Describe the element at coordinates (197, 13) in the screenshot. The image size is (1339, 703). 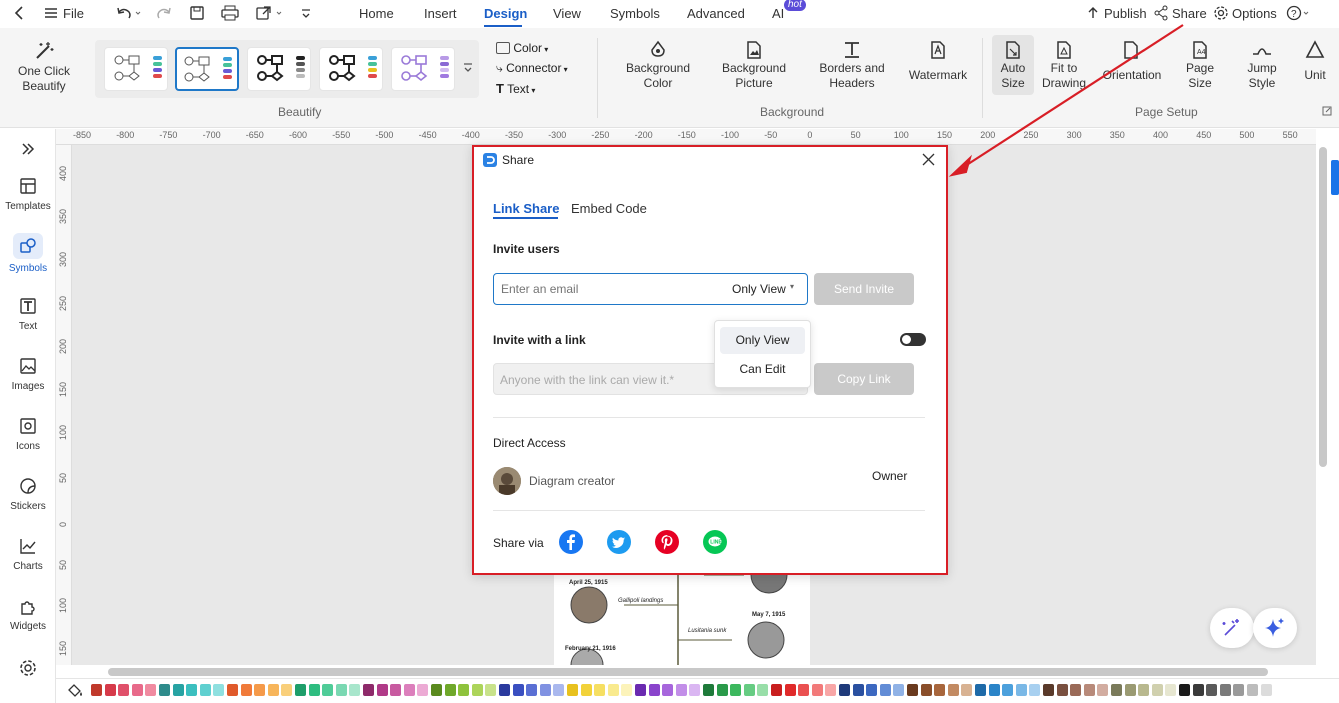
I see `save-icon` at that location.